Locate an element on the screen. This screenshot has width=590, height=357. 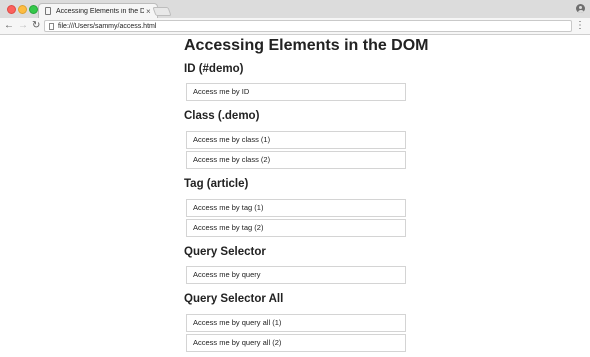
demo-class-article-2: Access me by class (2) is located at coordinates (296, 160).